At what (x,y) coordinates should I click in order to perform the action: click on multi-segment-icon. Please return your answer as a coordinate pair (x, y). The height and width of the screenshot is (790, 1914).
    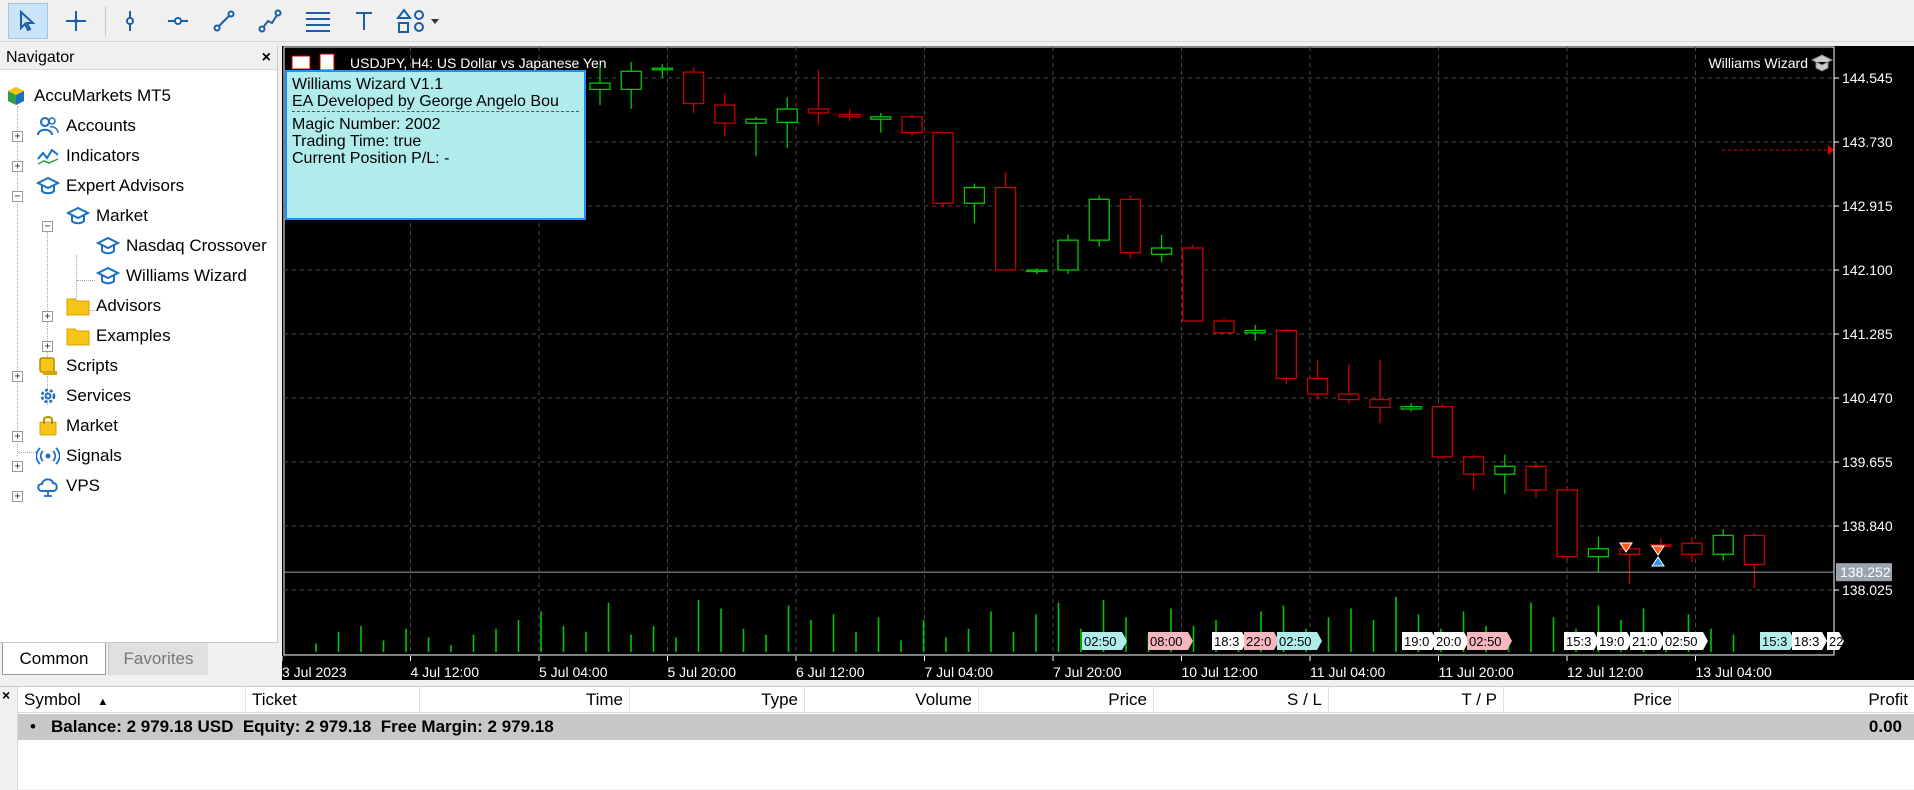
    Looking at the image, I should click on (270, 21).